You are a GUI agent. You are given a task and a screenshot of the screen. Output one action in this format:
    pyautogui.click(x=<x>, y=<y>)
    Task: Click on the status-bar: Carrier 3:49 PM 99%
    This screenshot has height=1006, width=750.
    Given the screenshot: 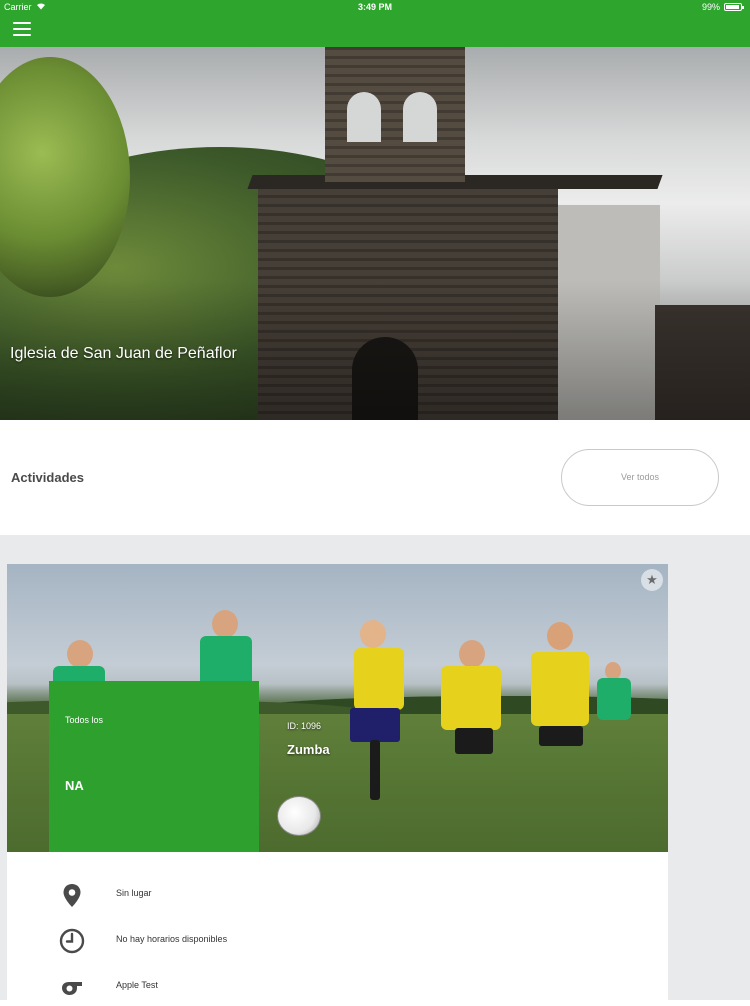 What is the action you would take?
    pyautogui.click(x=375, y=7)
    